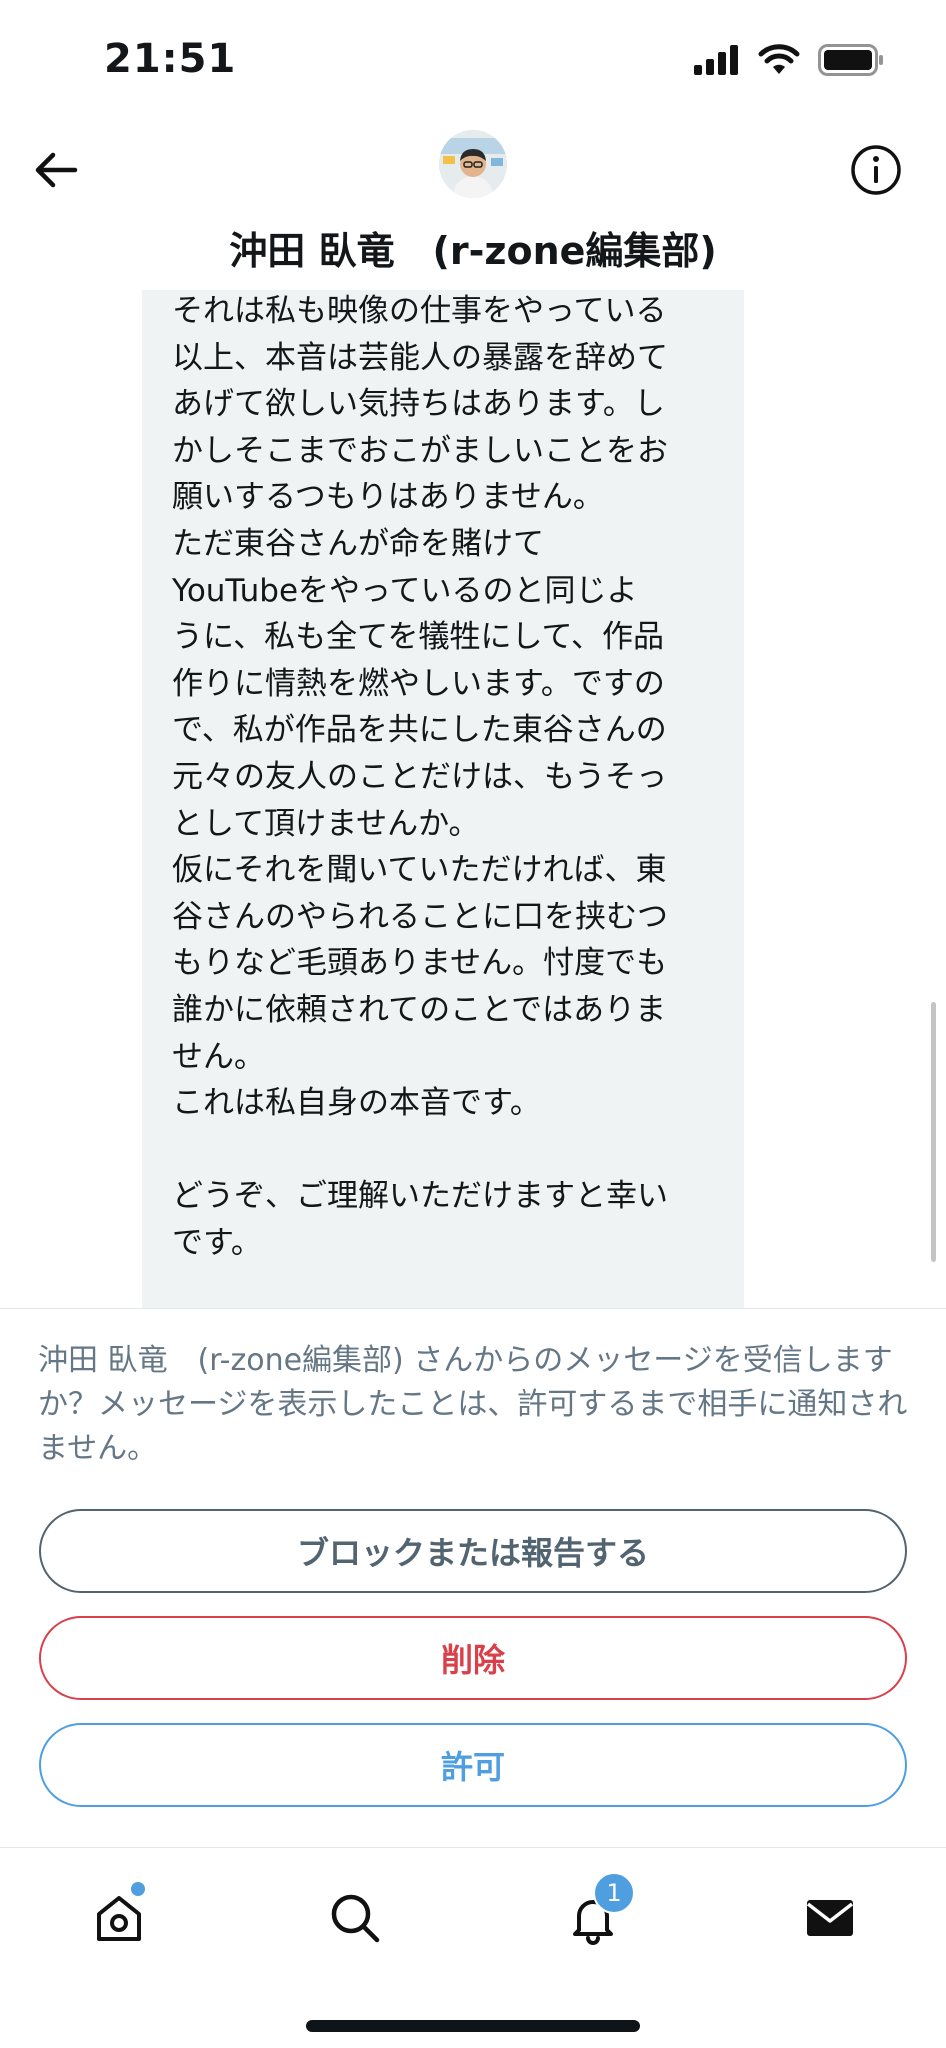 This screenshot has height=2048, width=946. I want to click on wifi-icon, so click(779, 59).